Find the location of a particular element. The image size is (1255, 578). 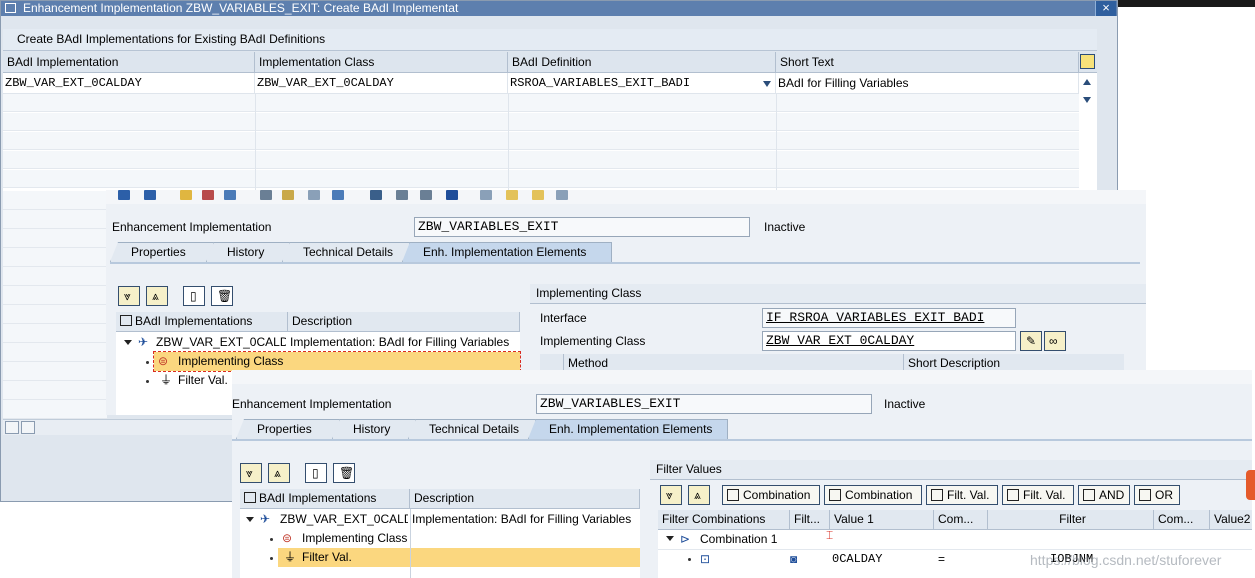

col-implementation-class: Implementation Class is located at coordinates (381, 62).